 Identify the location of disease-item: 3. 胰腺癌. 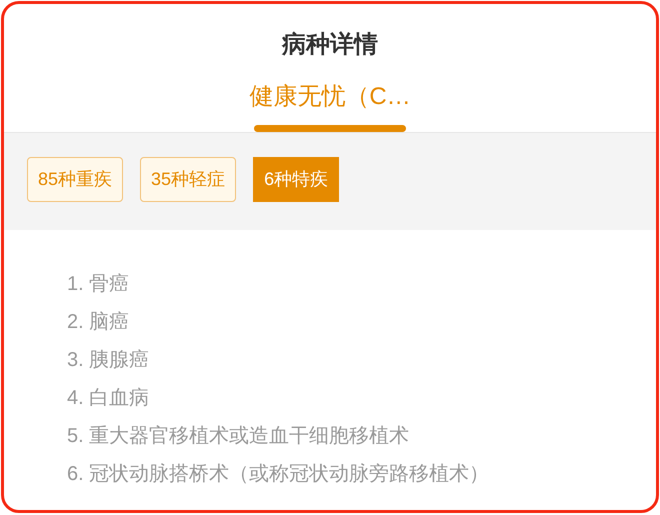
(108, 360).